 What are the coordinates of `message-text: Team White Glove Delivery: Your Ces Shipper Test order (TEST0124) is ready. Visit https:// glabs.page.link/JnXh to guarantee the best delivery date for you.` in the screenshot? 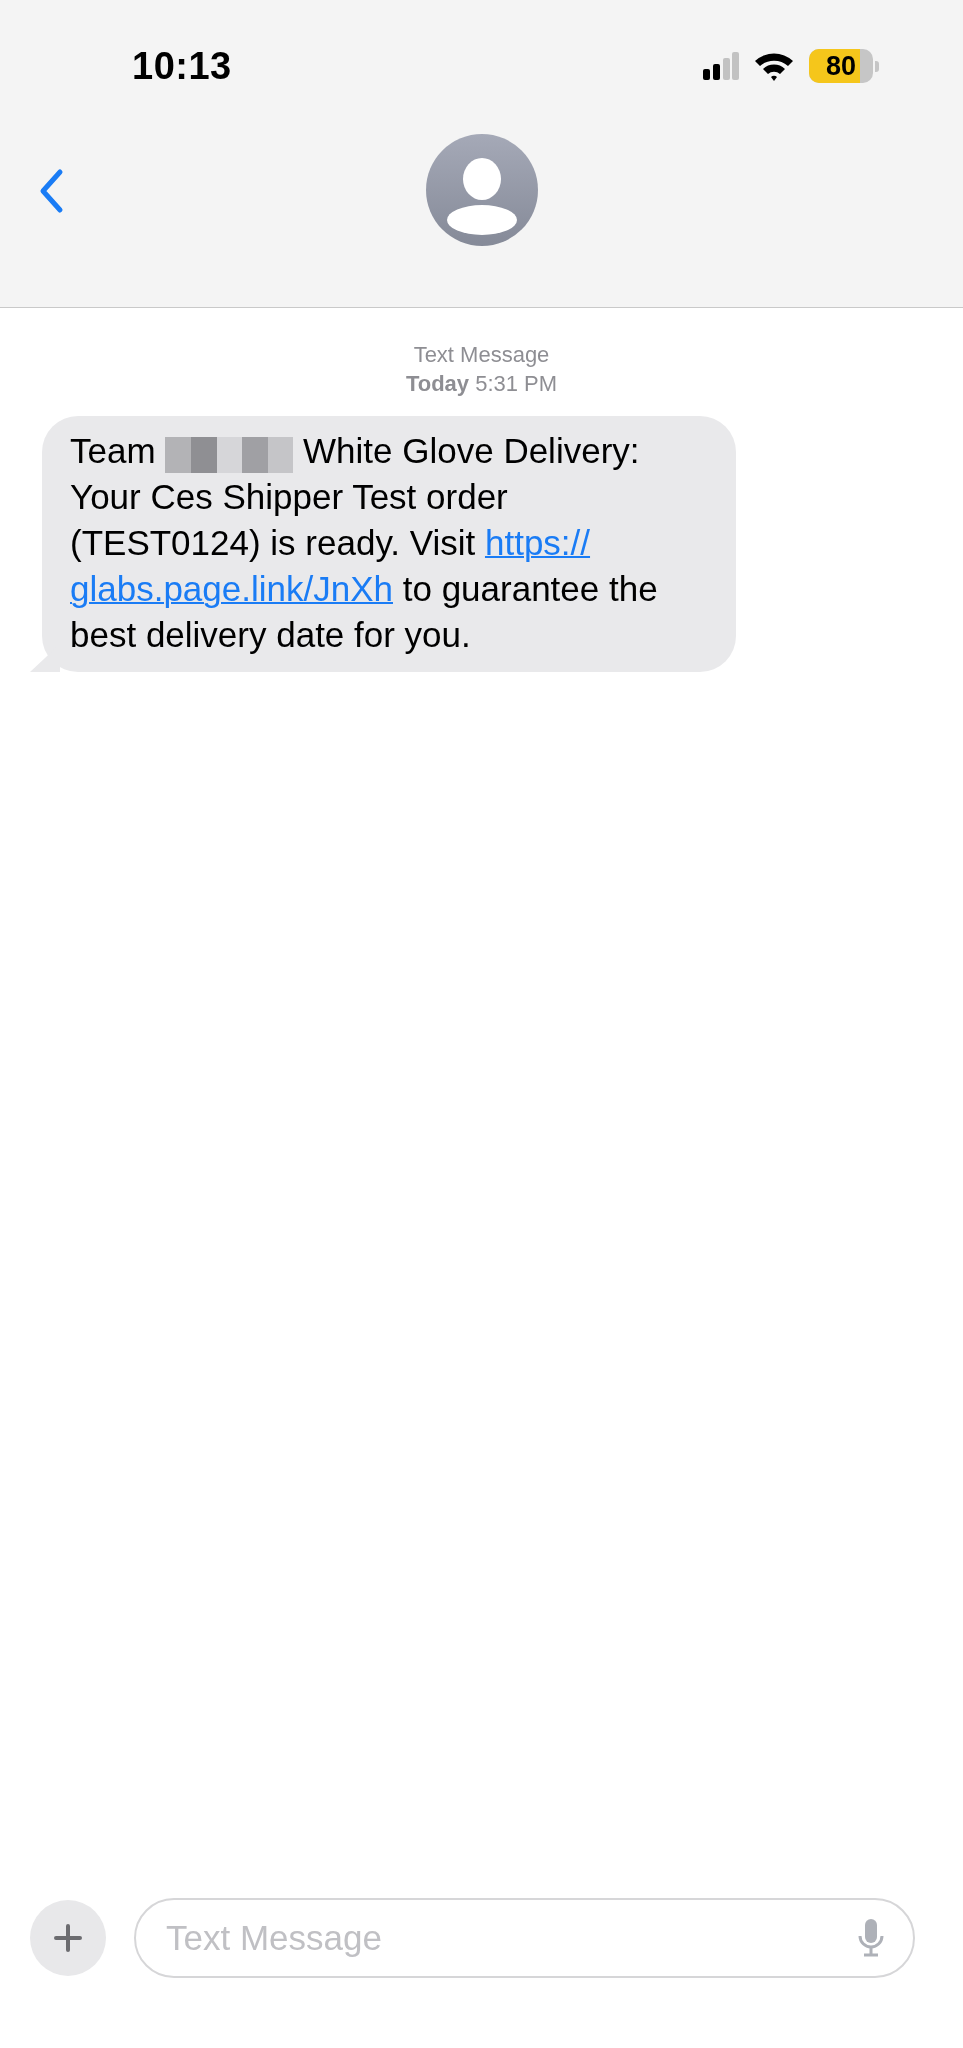 It's located at (364, 543).